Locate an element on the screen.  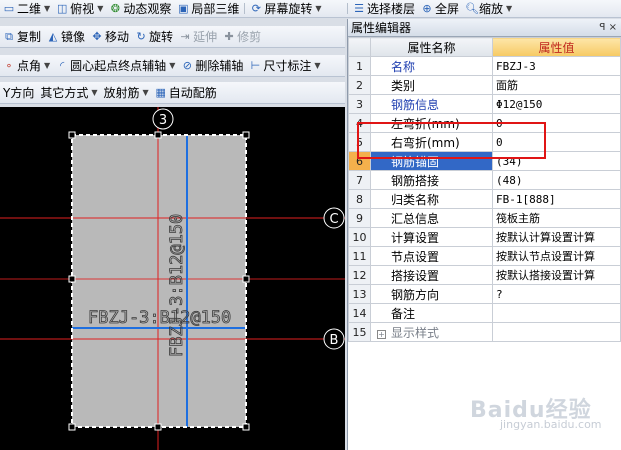
rebar-label-vertical: FBZJ-3:B12@150 is located at coordinates (177, 285).